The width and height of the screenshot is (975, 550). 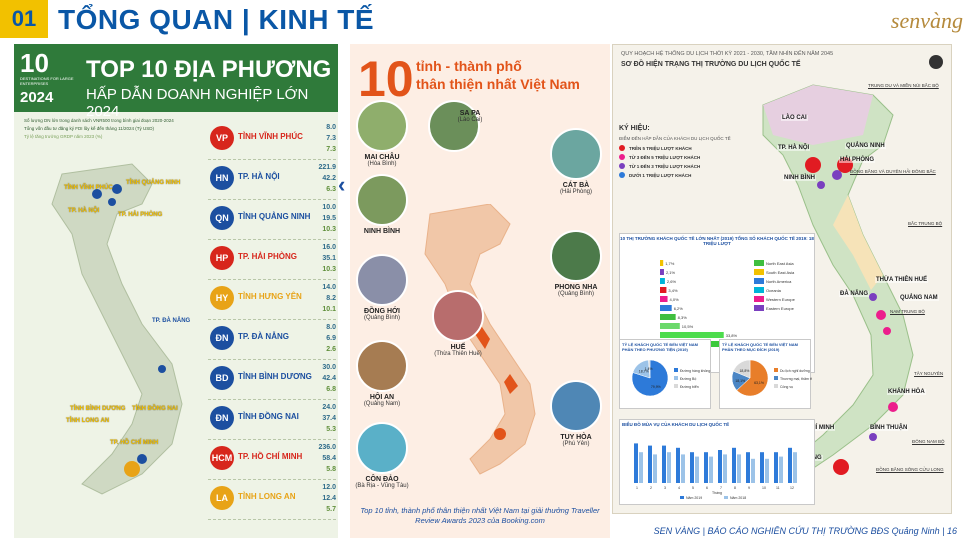 What do you see at coordinates (329, 367) in the screenshot?
I see `rank-value: 30.0` at bounding box center [329, 367].